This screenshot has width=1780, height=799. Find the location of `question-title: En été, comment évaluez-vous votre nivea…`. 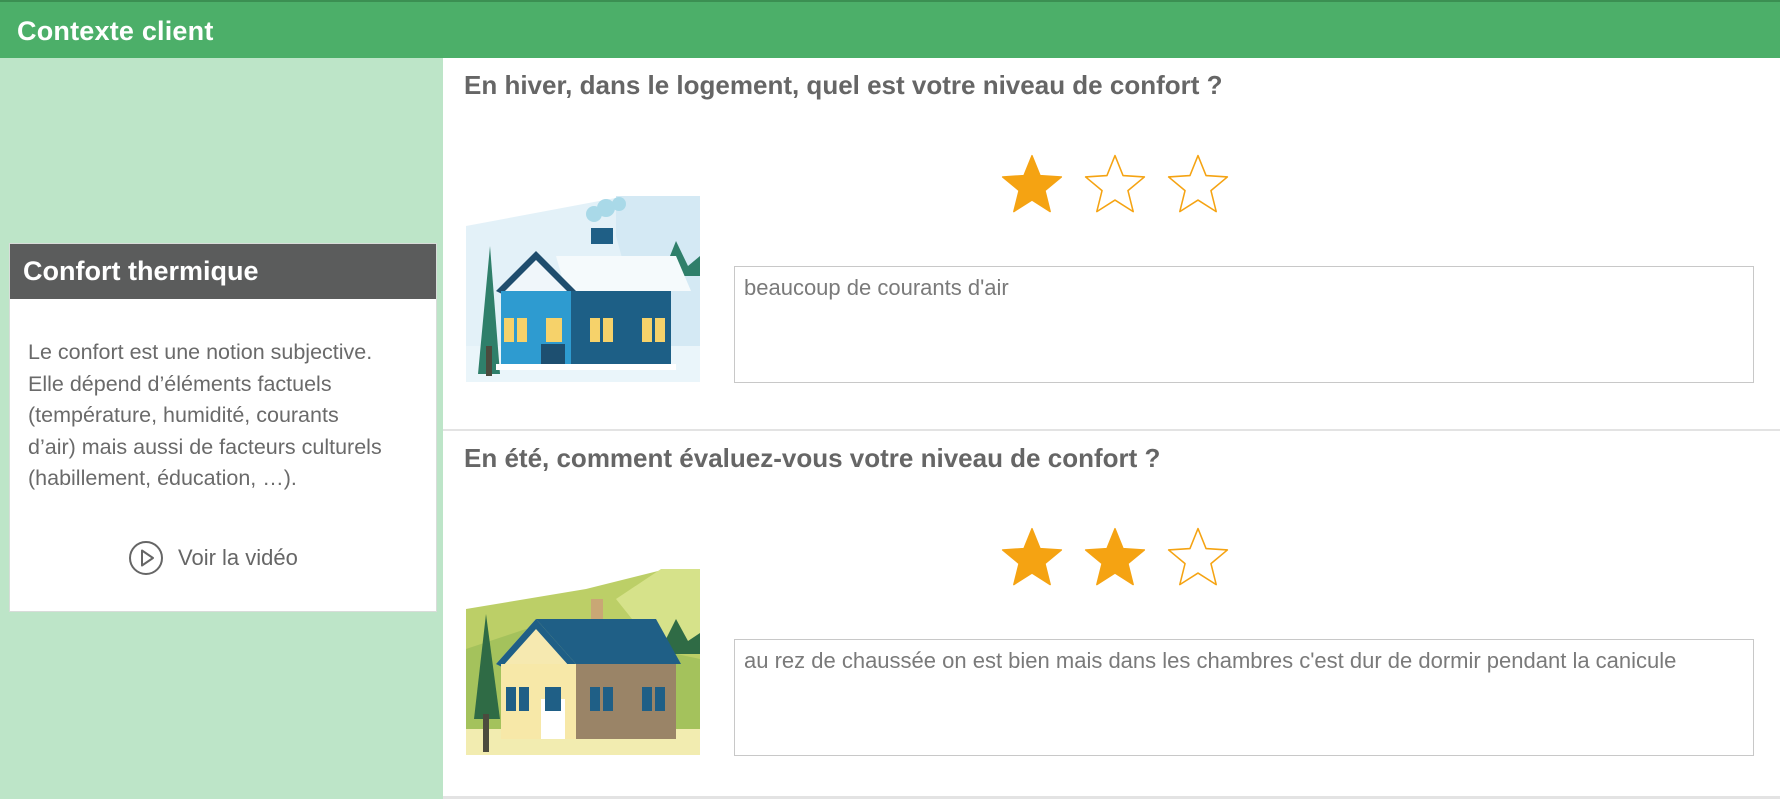

question-title: En été, comment évaluez-vous votre nivea… is located at coordinates (812, 458).